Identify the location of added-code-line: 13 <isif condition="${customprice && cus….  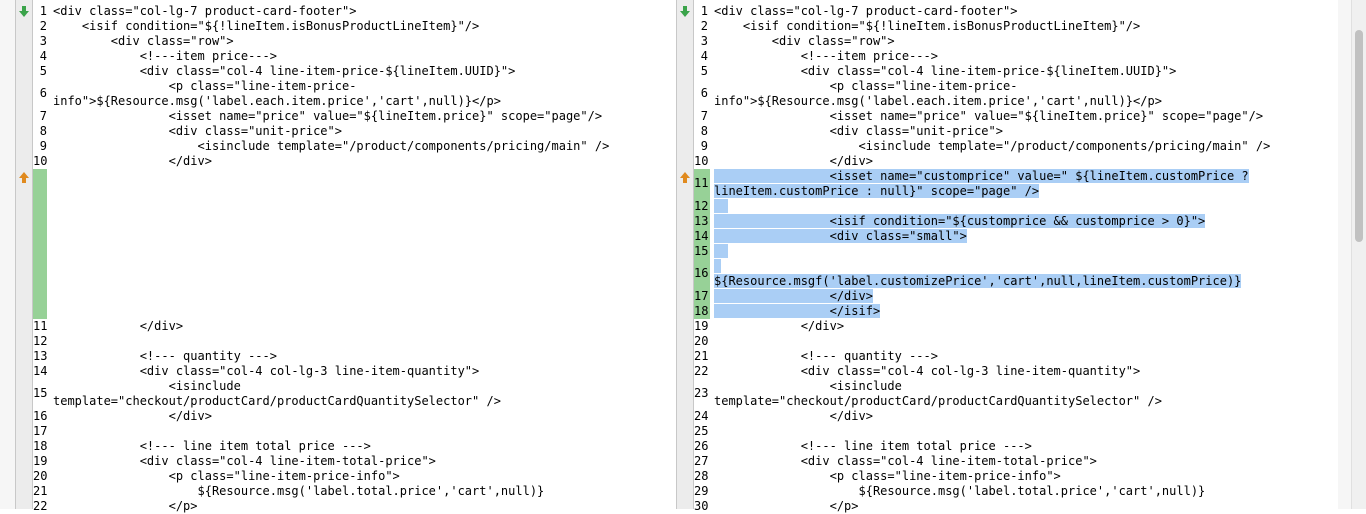
(1016, 221).